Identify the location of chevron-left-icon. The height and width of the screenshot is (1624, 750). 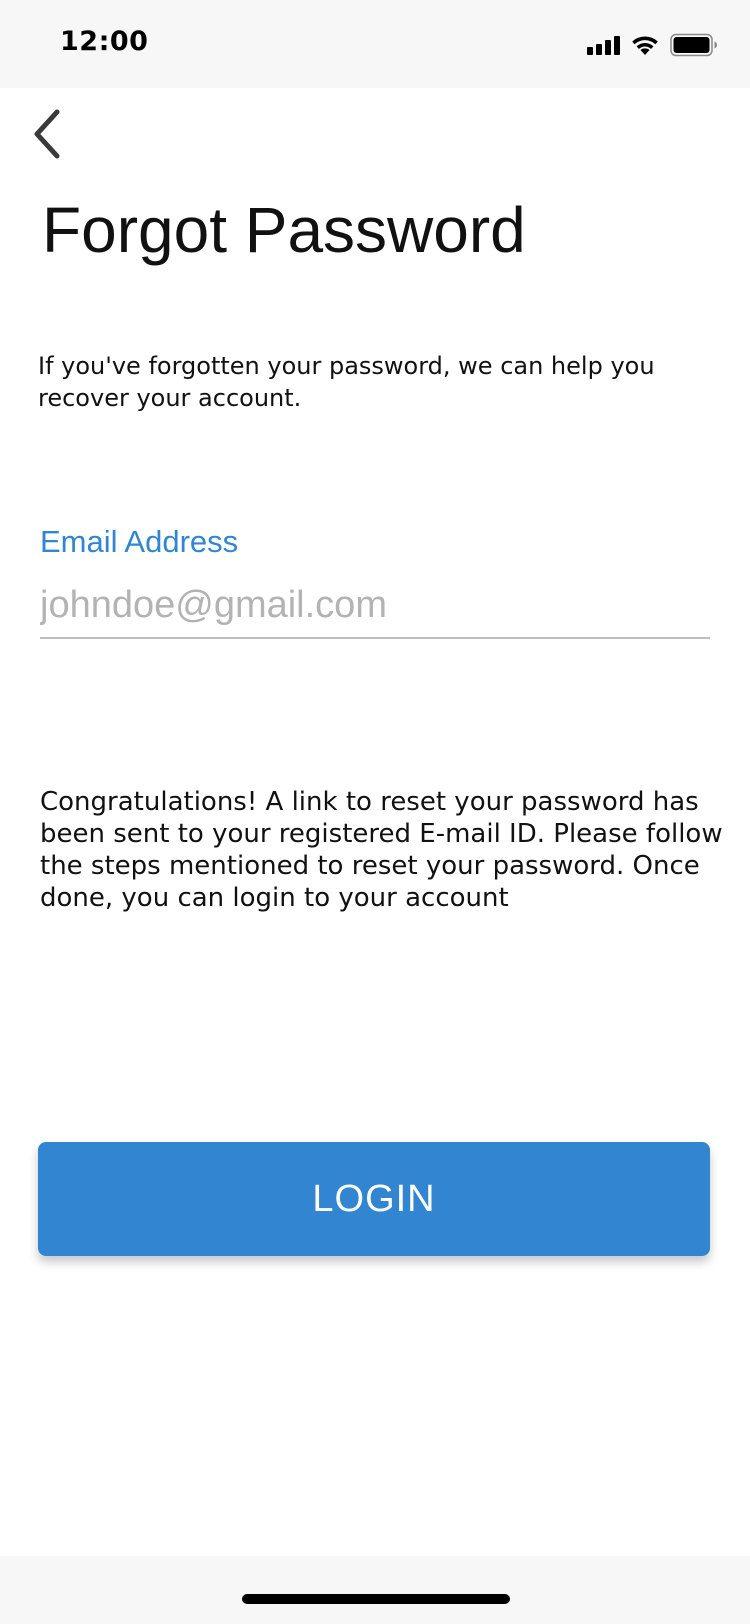
(47, 134).